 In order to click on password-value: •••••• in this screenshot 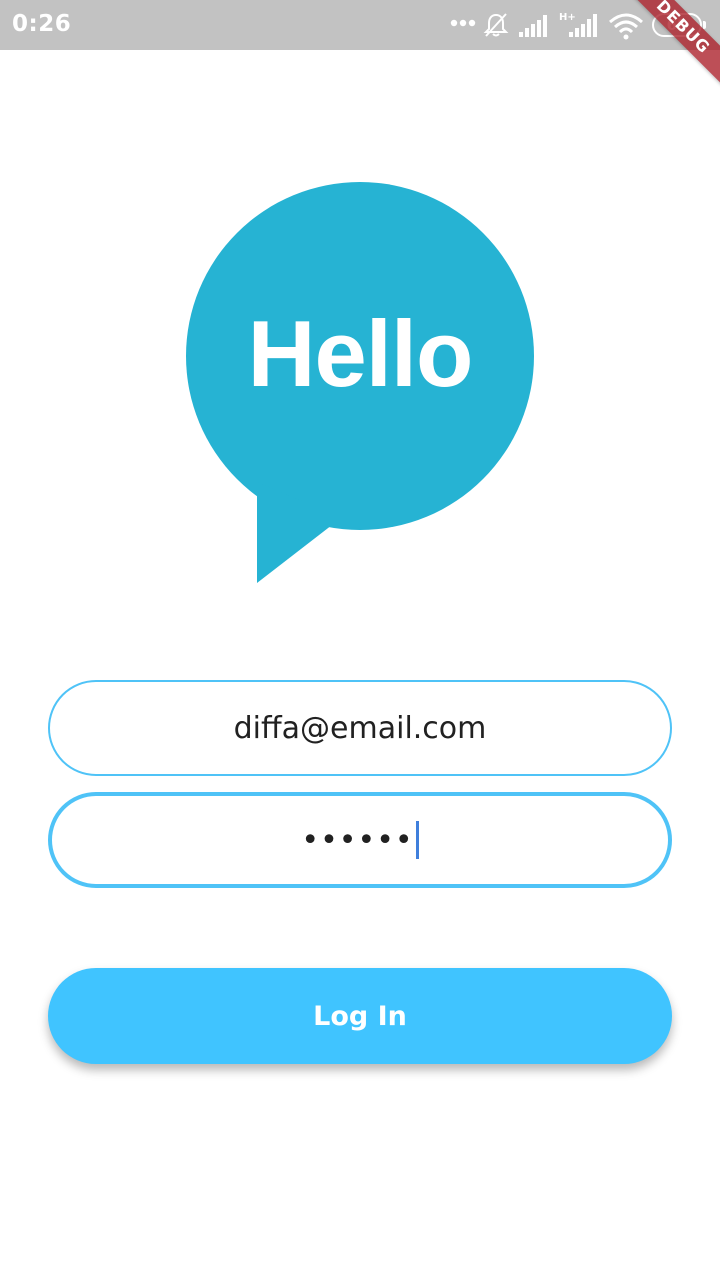, I will do `click(357, 840)`.